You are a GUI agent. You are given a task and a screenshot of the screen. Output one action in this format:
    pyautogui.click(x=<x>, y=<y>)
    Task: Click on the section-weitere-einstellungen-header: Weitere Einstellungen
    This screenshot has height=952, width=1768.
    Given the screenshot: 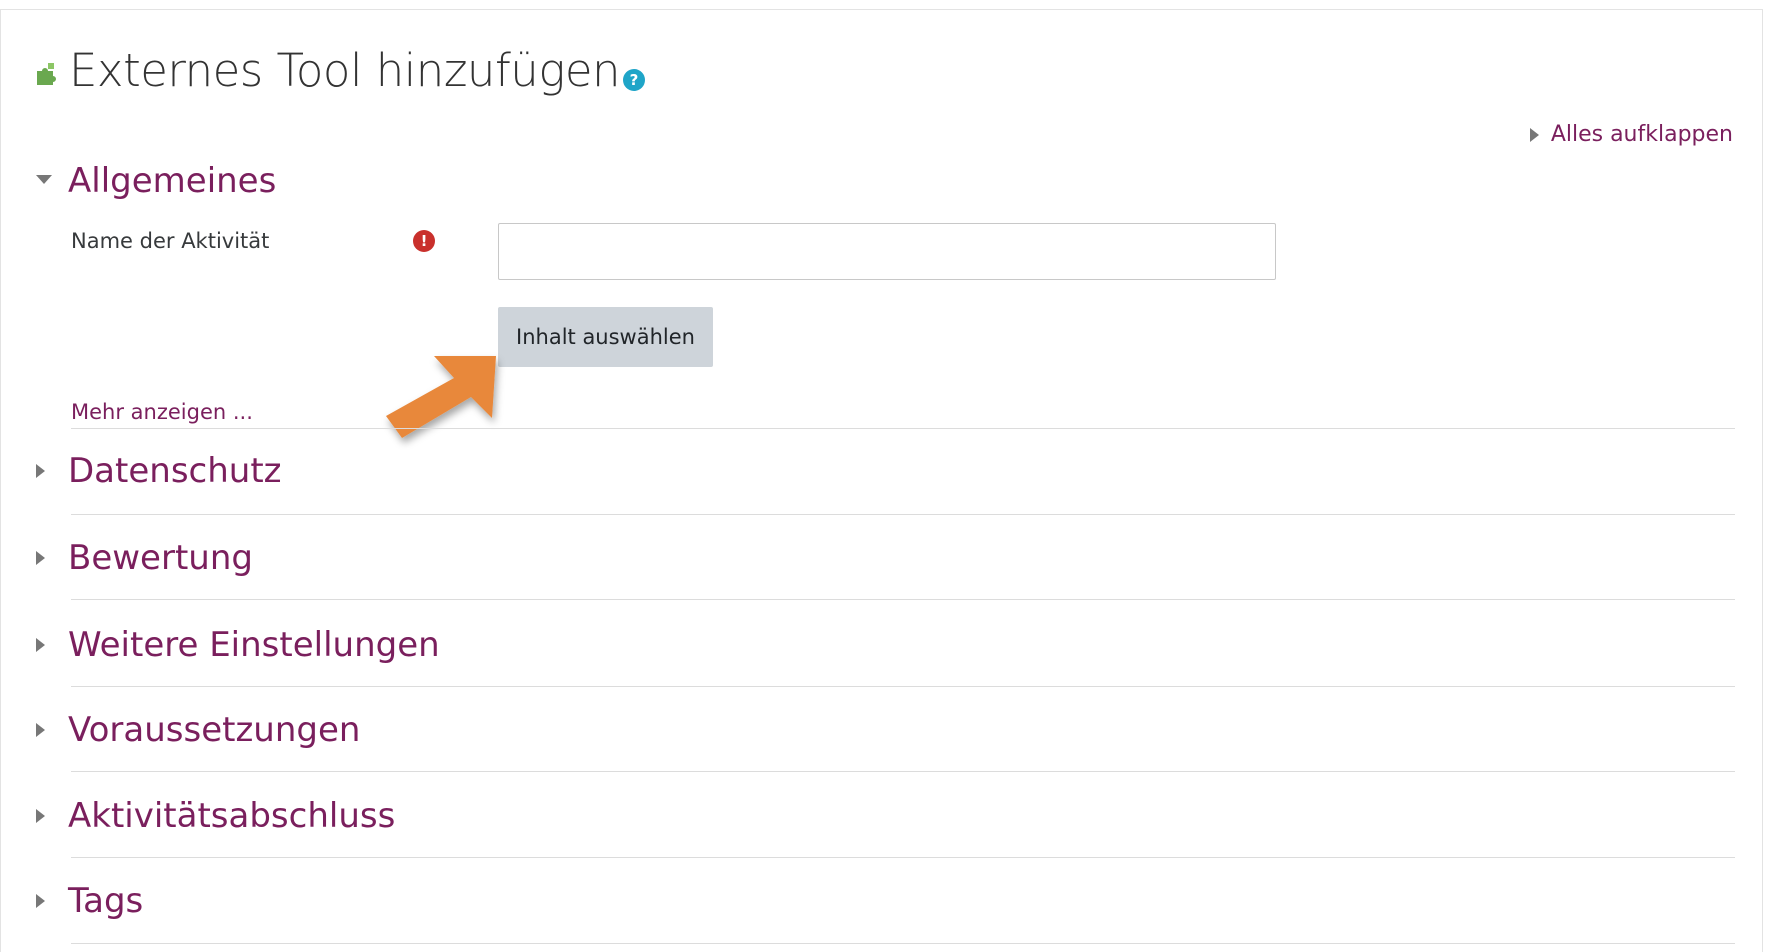 What is the action you would take?
    pyautogui.click(x=238, y=645)
    